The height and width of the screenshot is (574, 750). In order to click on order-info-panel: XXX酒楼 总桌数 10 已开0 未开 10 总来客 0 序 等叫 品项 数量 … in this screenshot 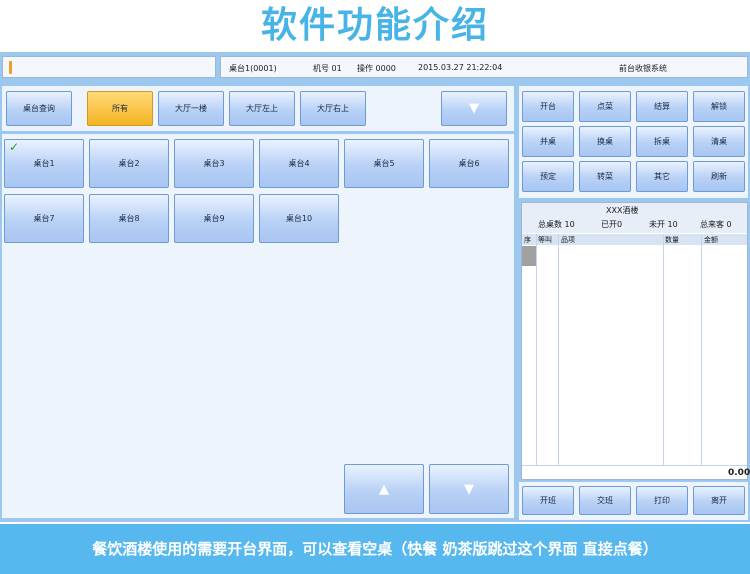, I will do `click(635, 341)`.